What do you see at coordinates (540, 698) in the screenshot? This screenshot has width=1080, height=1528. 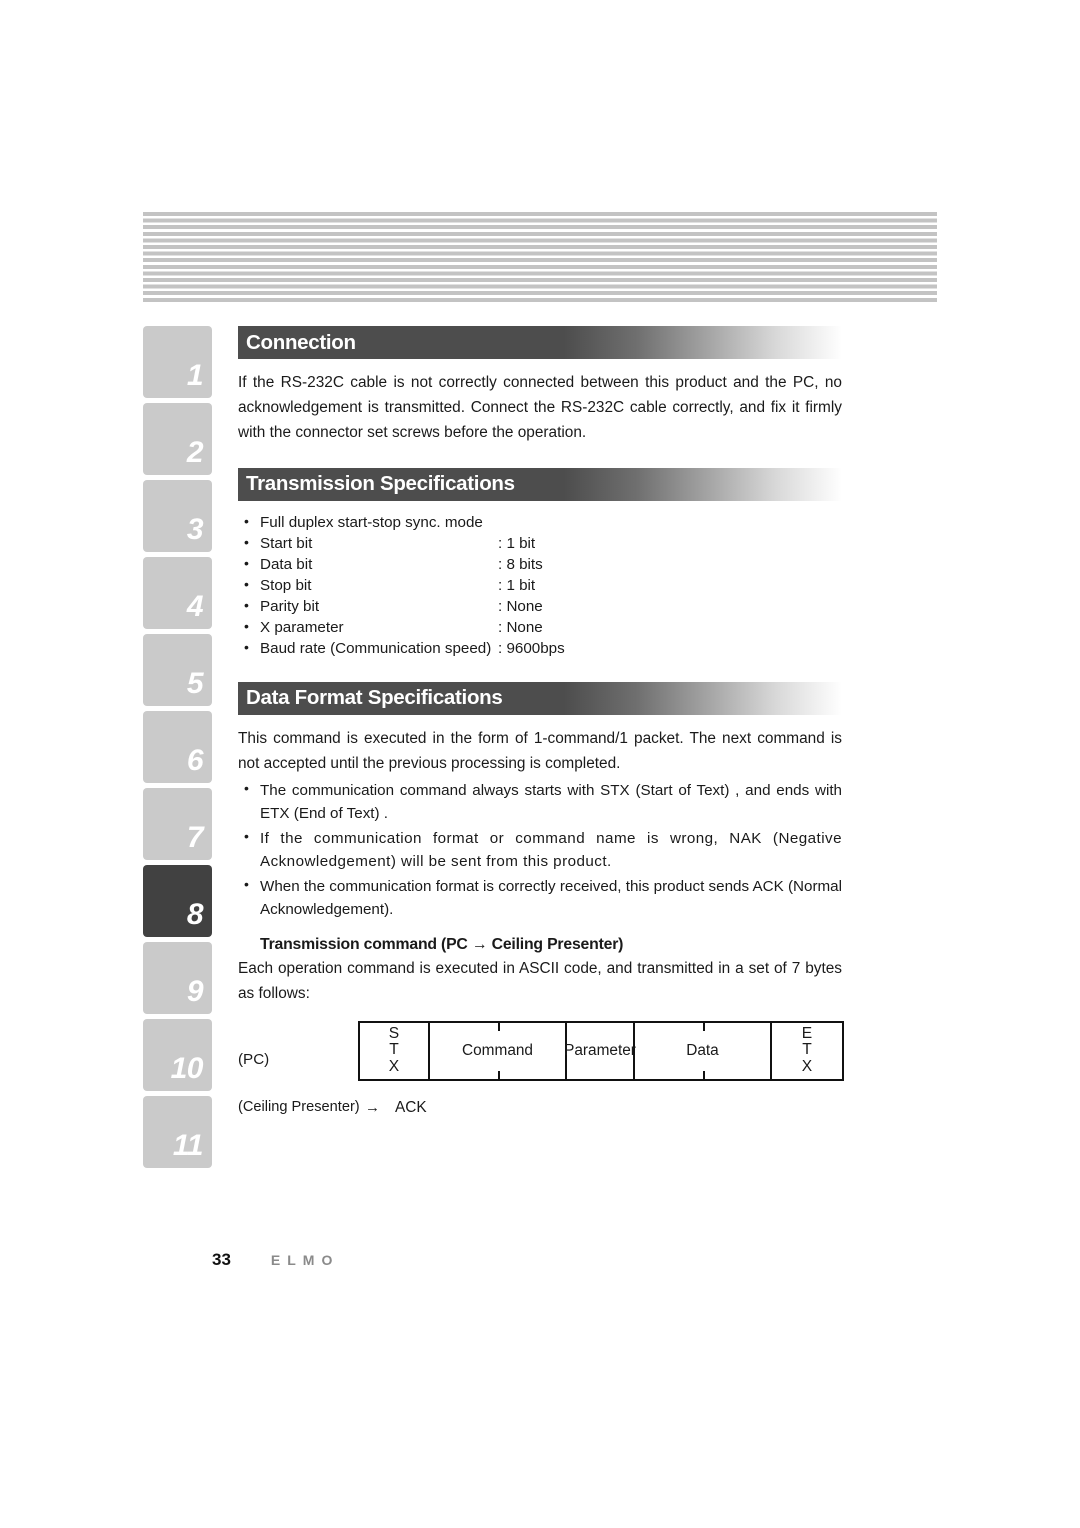 I see `section-bar-data-format-specifications: Data Format Specifications` at bounding box center [540, 698].